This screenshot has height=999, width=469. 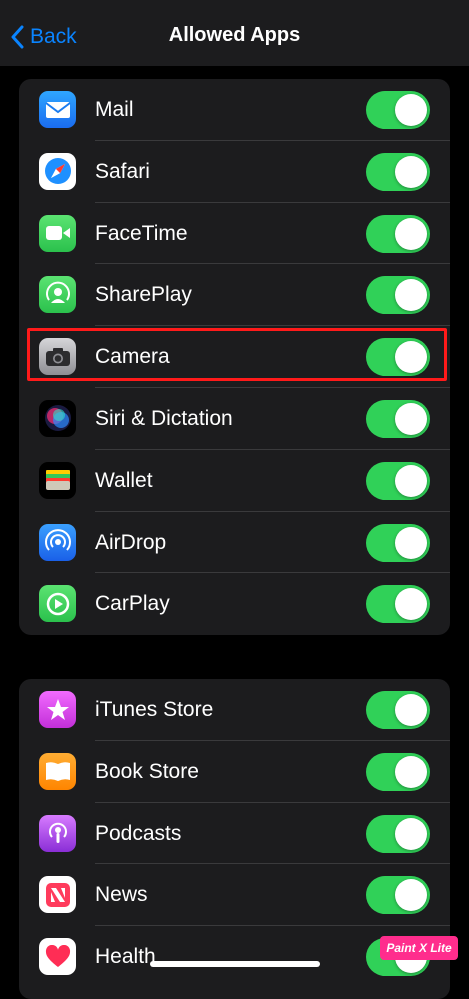 I want to click on shareplay-icon, so click(x=57, y=295).